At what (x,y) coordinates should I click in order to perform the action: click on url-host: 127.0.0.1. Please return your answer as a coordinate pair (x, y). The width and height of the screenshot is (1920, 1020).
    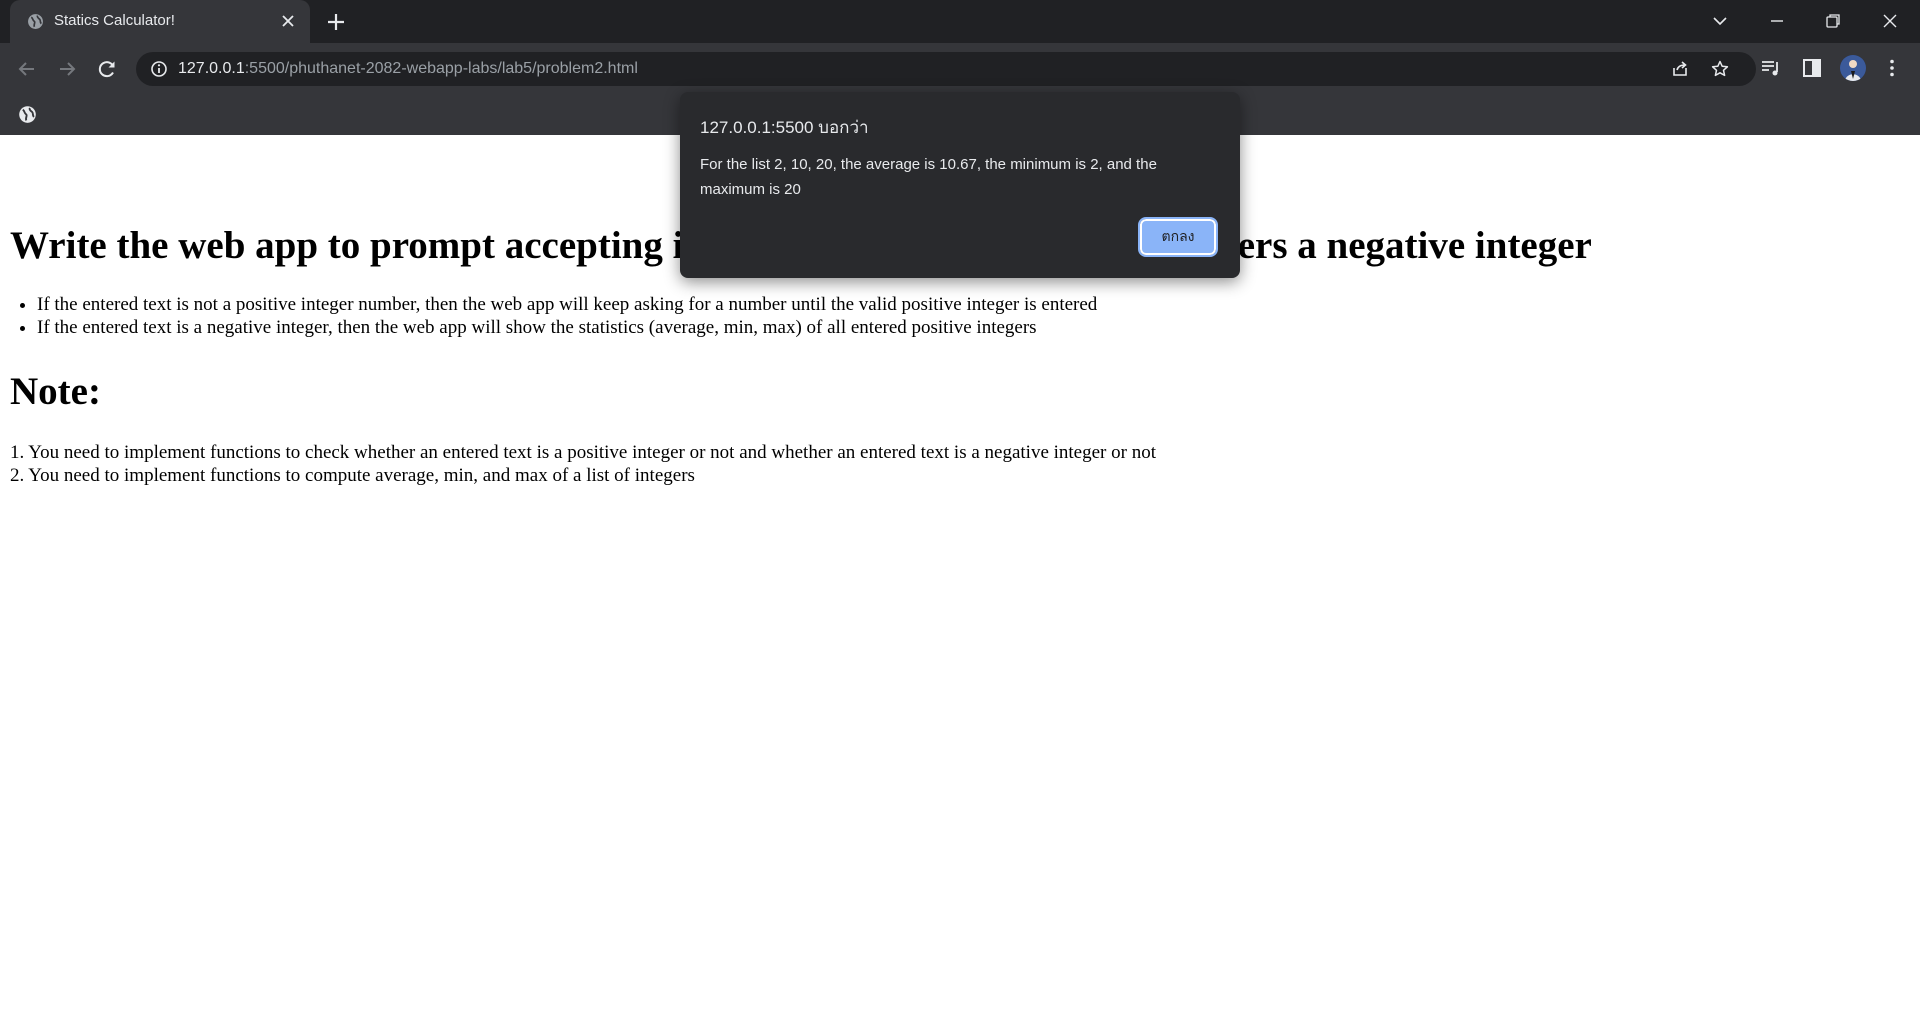
    Looking at the image, I should click on (211, 68).